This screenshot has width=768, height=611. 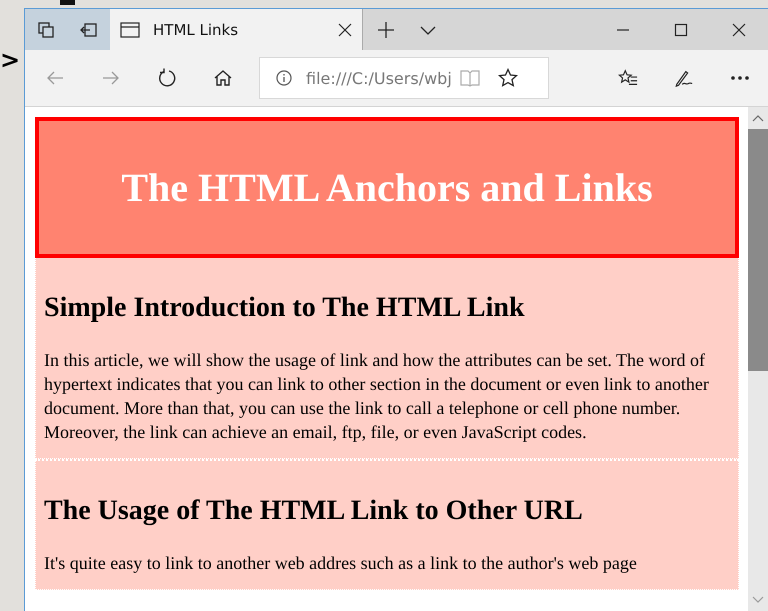 What do you see at coordinates (377, 396) in the screenshot?
I see `section-paragraph: In this article, we will show the usage of link and how the attributes can be set. The word of hypertext indicates that you can link to other section in the document or even link to another document. More than that, you can use the link to call a telephone or cell phone number. Moreover, the link can achieve an email, ftp, file, or even JavaScript codes.` at bounding box center [377, 396].